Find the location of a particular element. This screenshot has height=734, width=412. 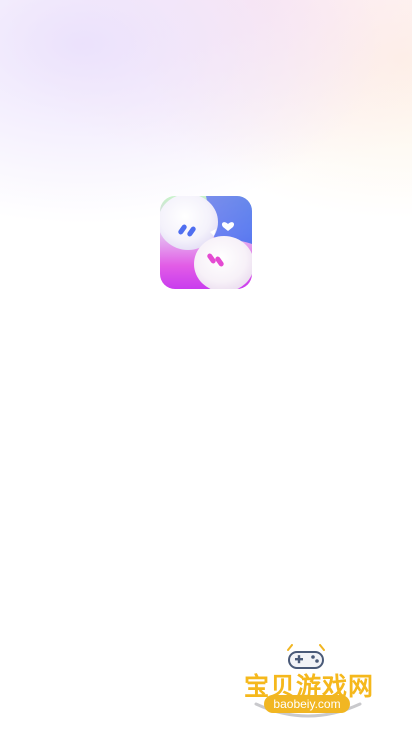

watermark-logo: 宝贝游戏网 baobeiy.com is located at coordinates (307, 685).